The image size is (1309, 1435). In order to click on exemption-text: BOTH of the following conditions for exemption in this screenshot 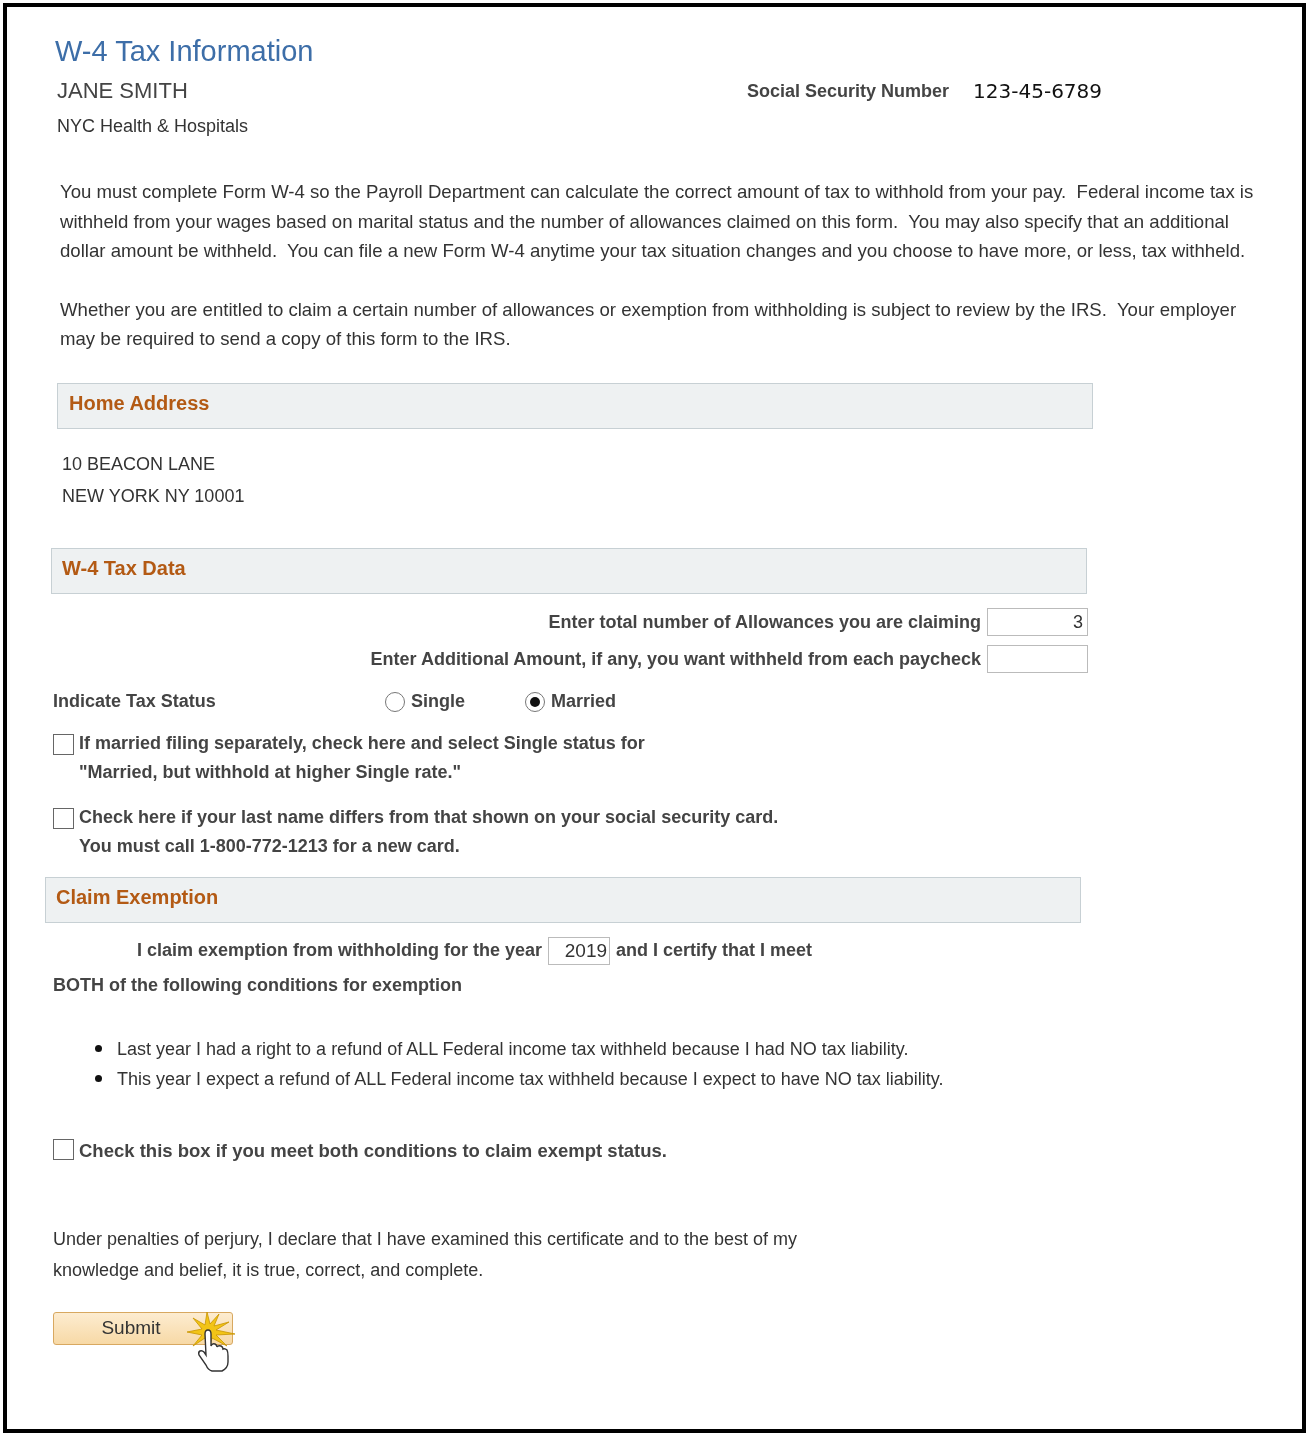, I will do `click(258, 985)`.